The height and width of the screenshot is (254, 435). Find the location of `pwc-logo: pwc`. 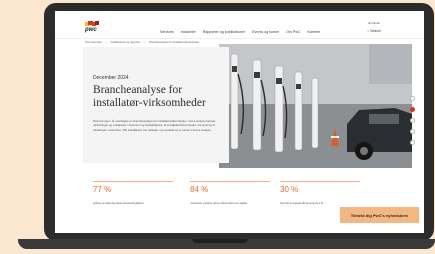

pwc-logo: pwc is located at coordinates (91, 30).